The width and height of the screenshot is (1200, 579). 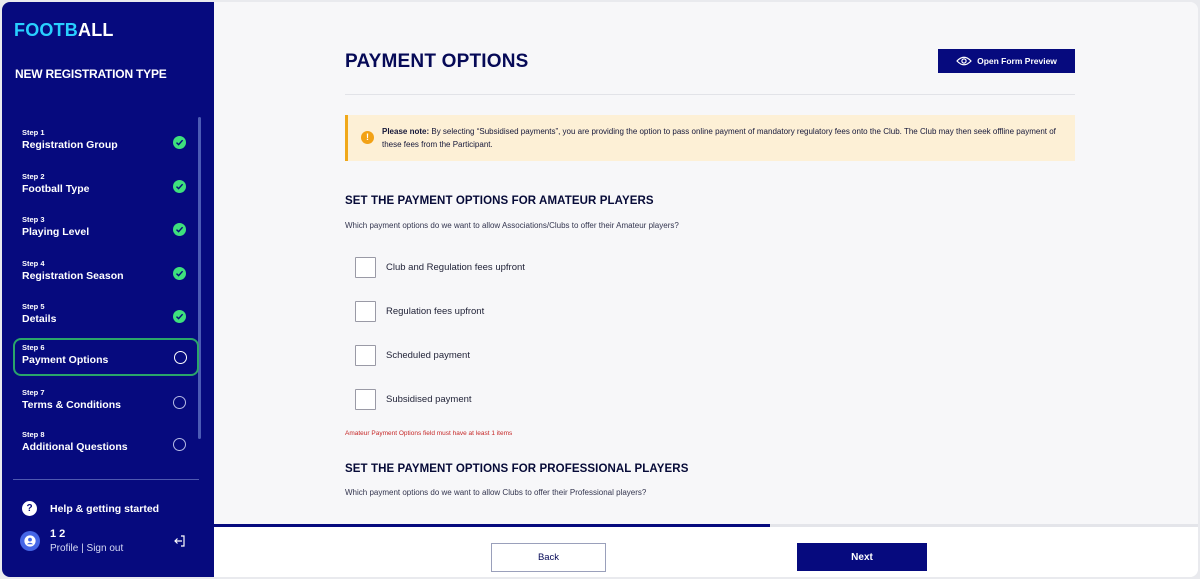 I want to click on brand-logo-part2: ALL, so click(x=96, y=30).